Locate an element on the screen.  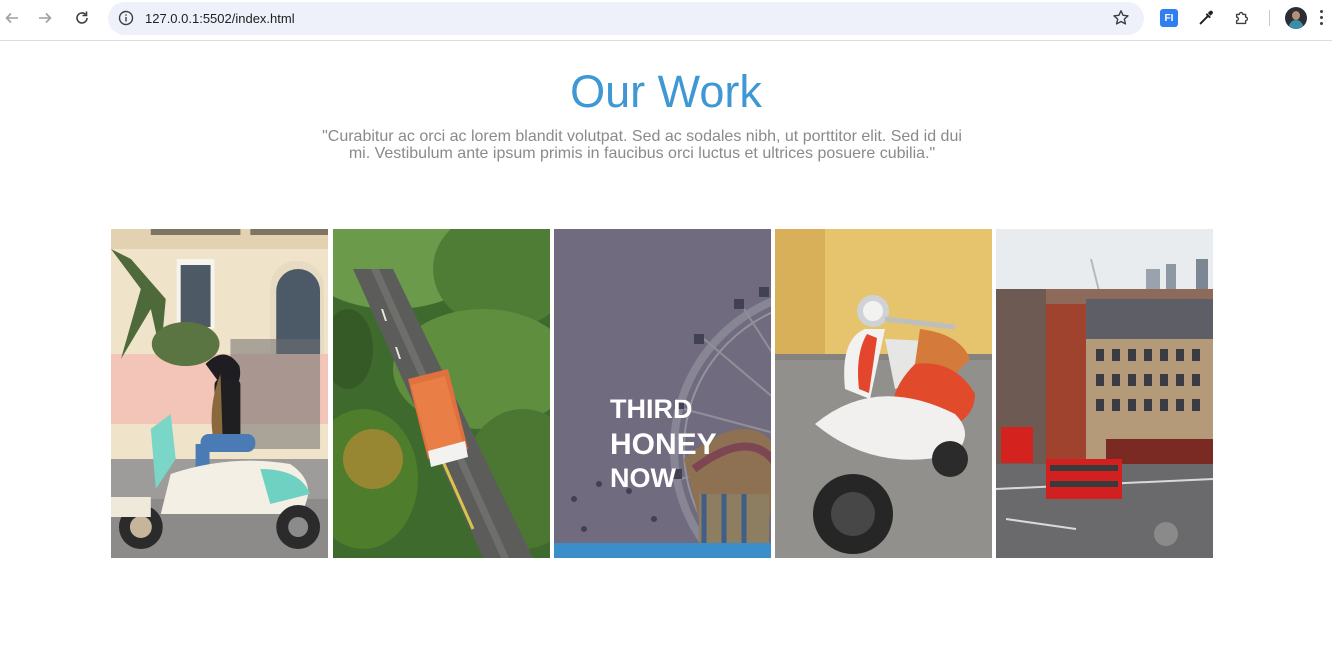
gallery-item-bus-on-road is located at coordinates (441, 393).